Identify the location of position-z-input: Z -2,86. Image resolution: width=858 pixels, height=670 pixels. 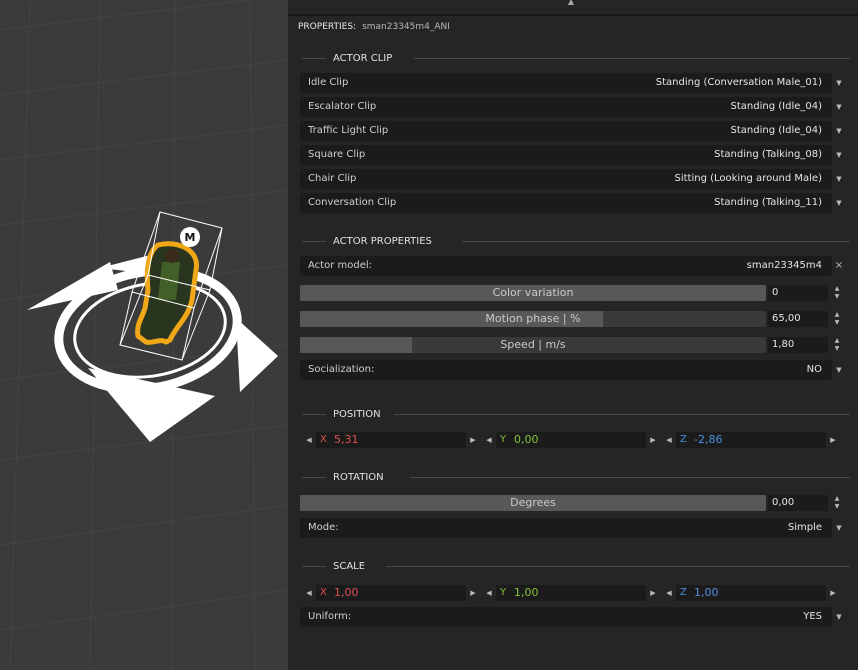
(751, 440).